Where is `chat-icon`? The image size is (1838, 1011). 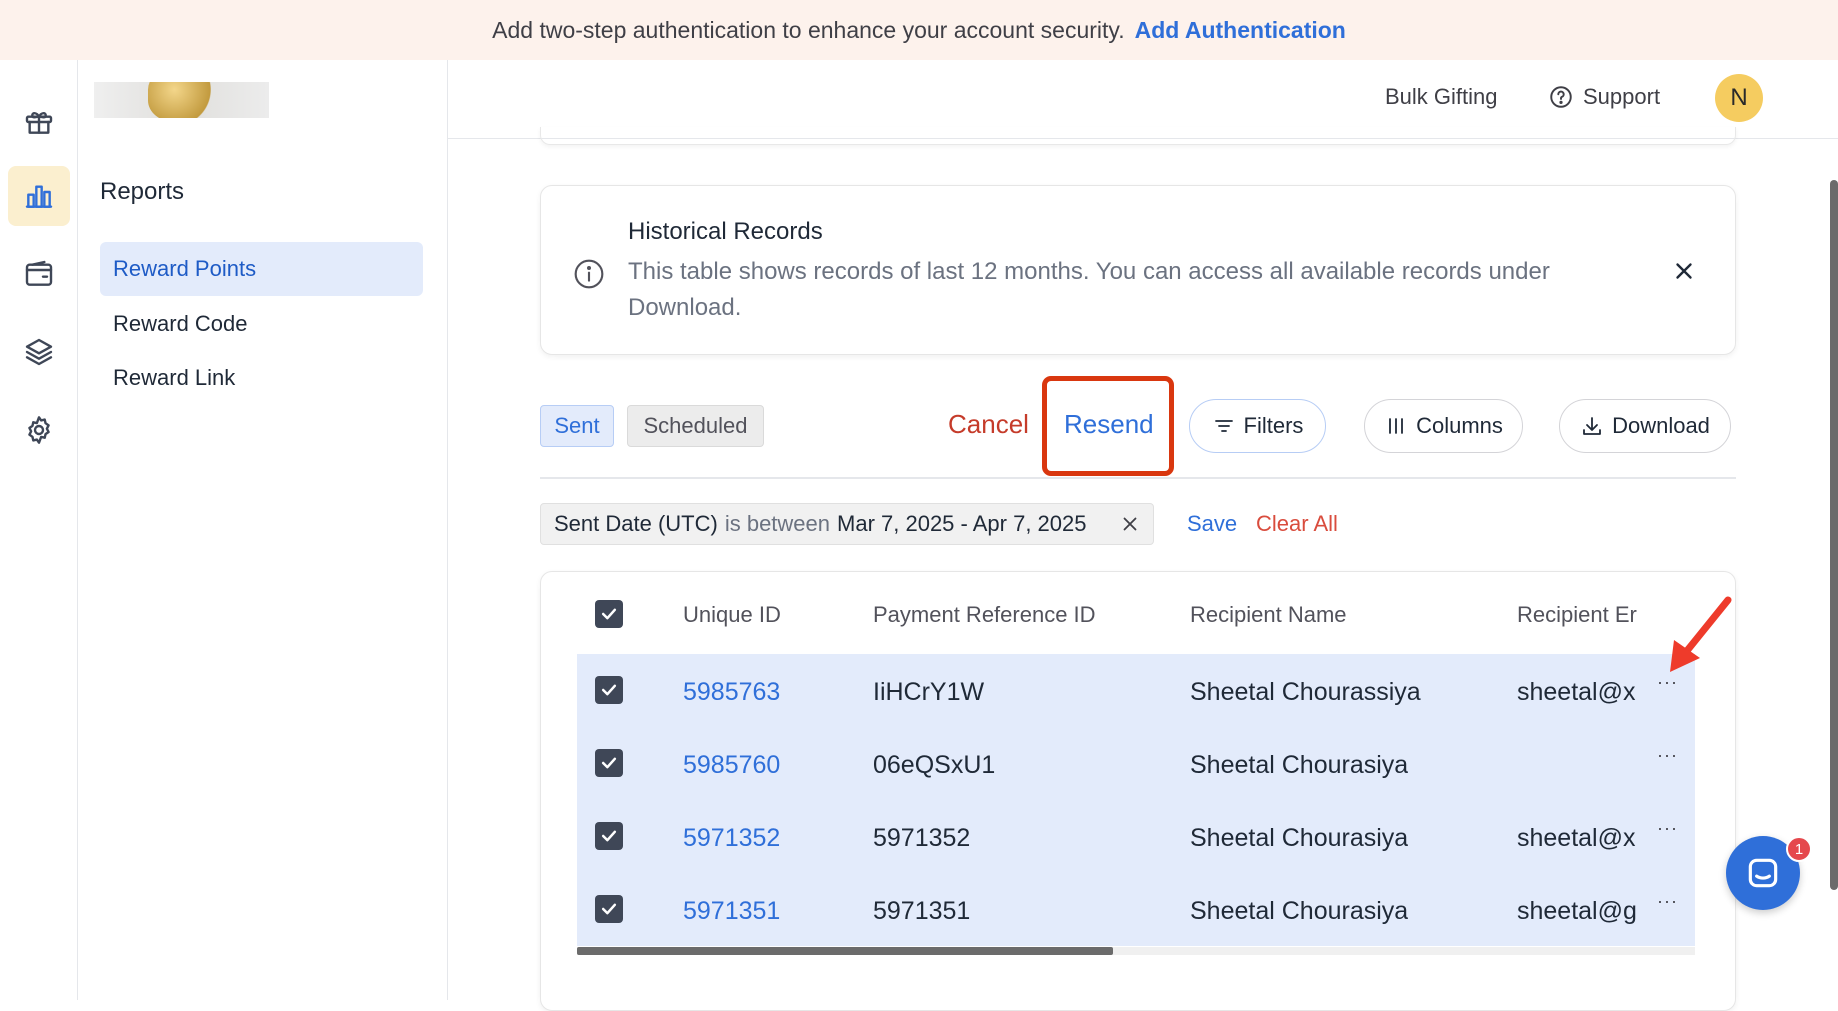 chat-icon is located at coordinates (1763, 873).